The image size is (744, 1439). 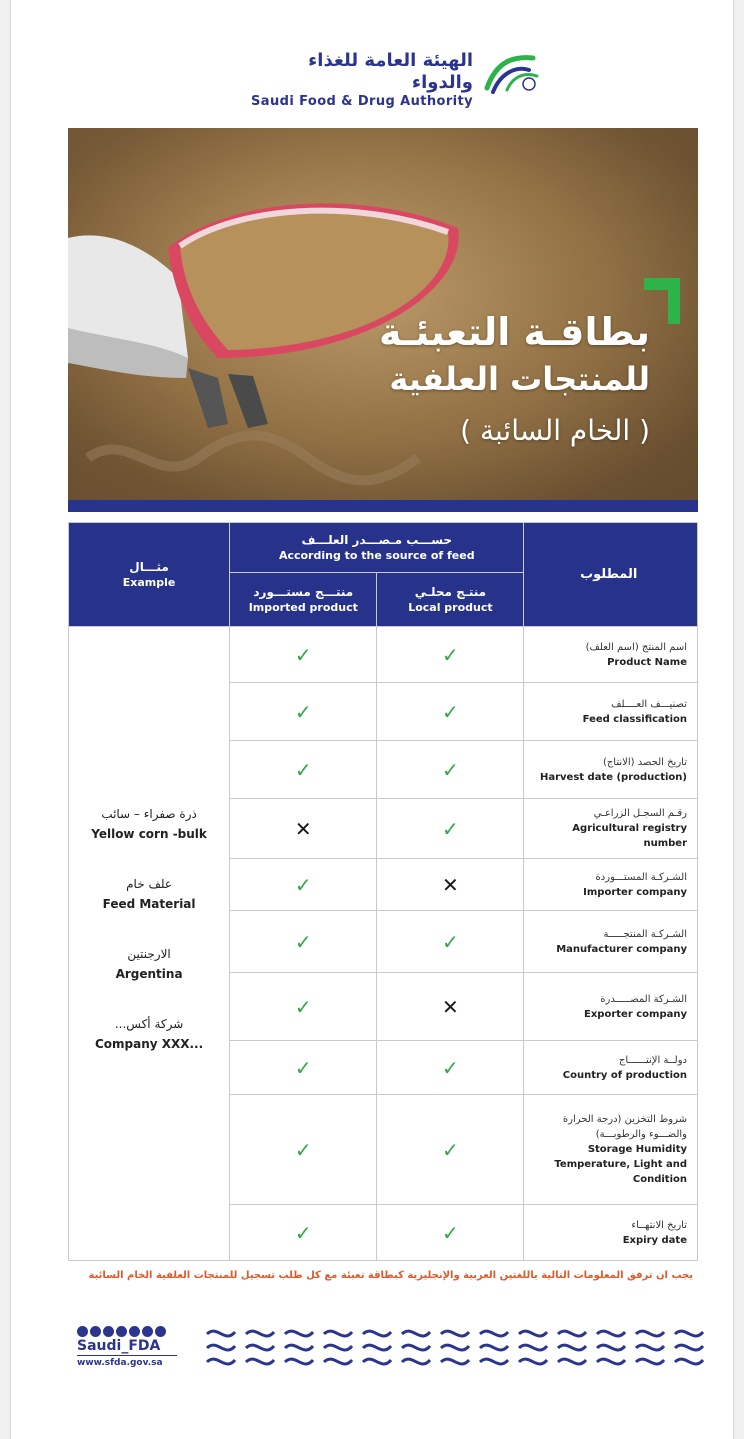 I want to click on twitter-icon, so click(x=82, y=1331).